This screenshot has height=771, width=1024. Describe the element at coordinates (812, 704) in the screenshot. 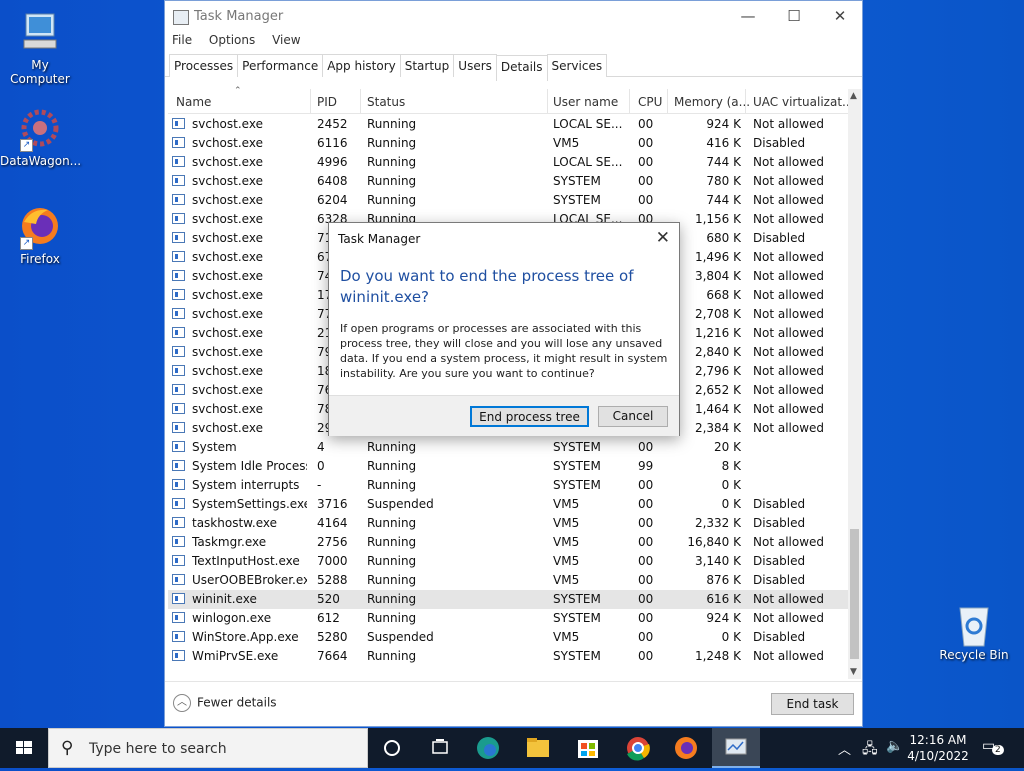

I see `end-task-button: End task` at that location.